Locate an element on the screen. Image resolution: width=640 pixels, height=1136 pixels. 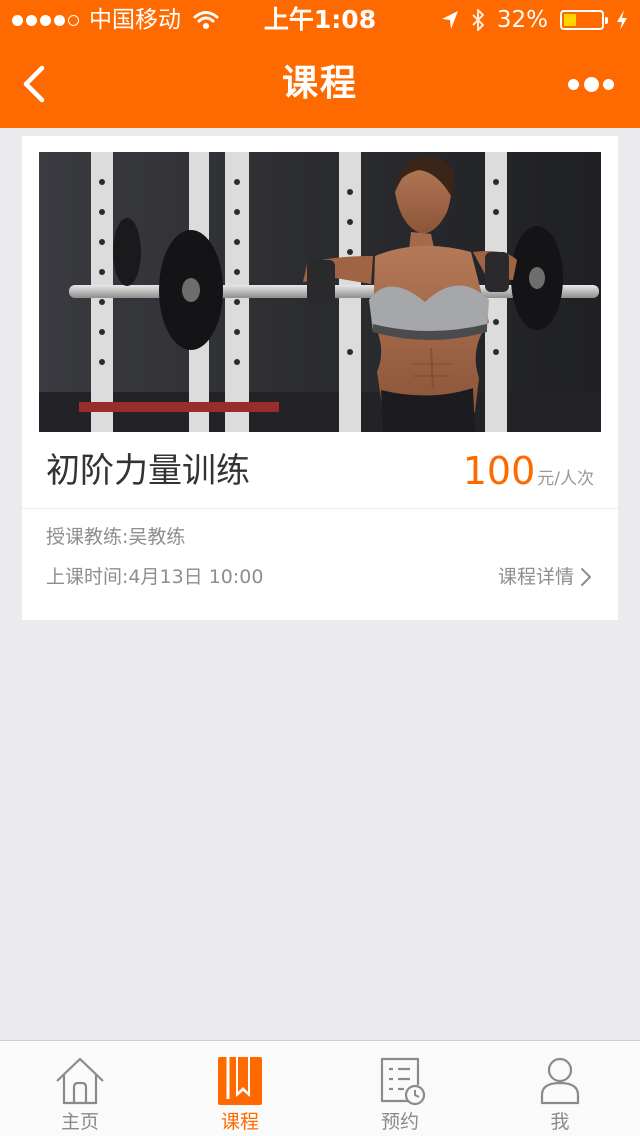
tab-me: 我 is located at coordinates (560, 1088).